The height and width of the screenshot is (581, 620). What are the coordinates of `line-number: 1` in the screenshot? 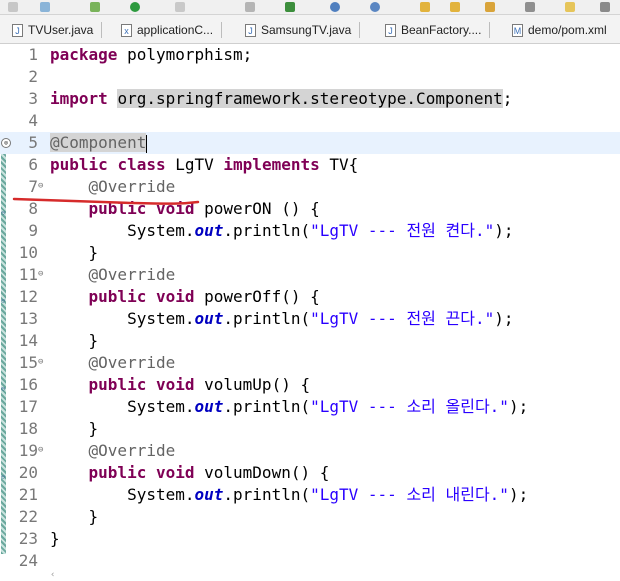 It's located at (33, 54).